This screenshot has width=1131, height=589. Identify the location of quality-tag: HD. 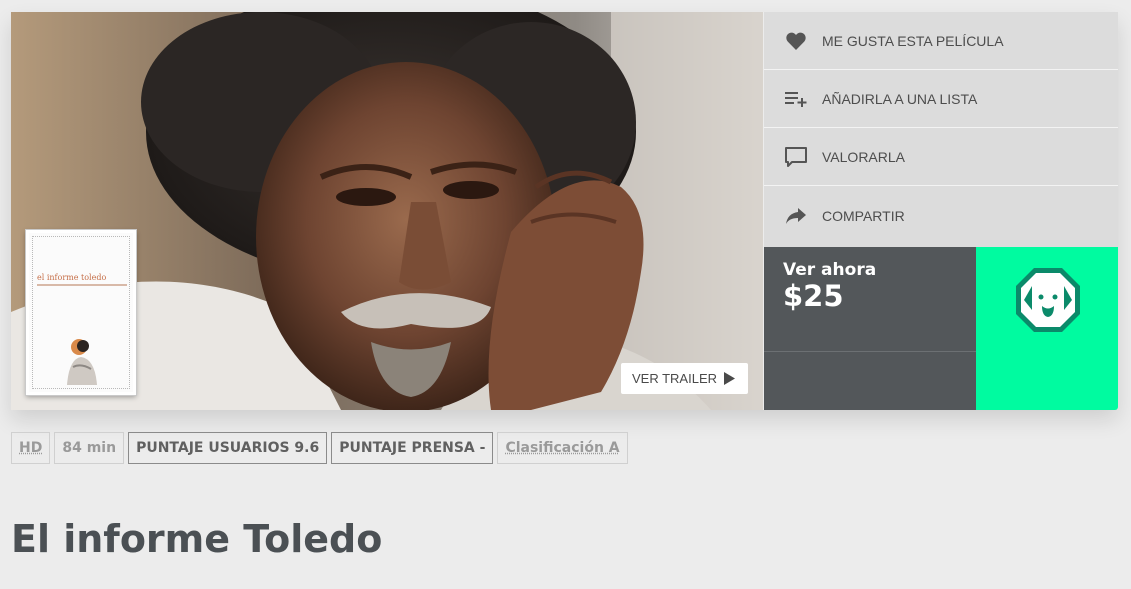
(31, 448).